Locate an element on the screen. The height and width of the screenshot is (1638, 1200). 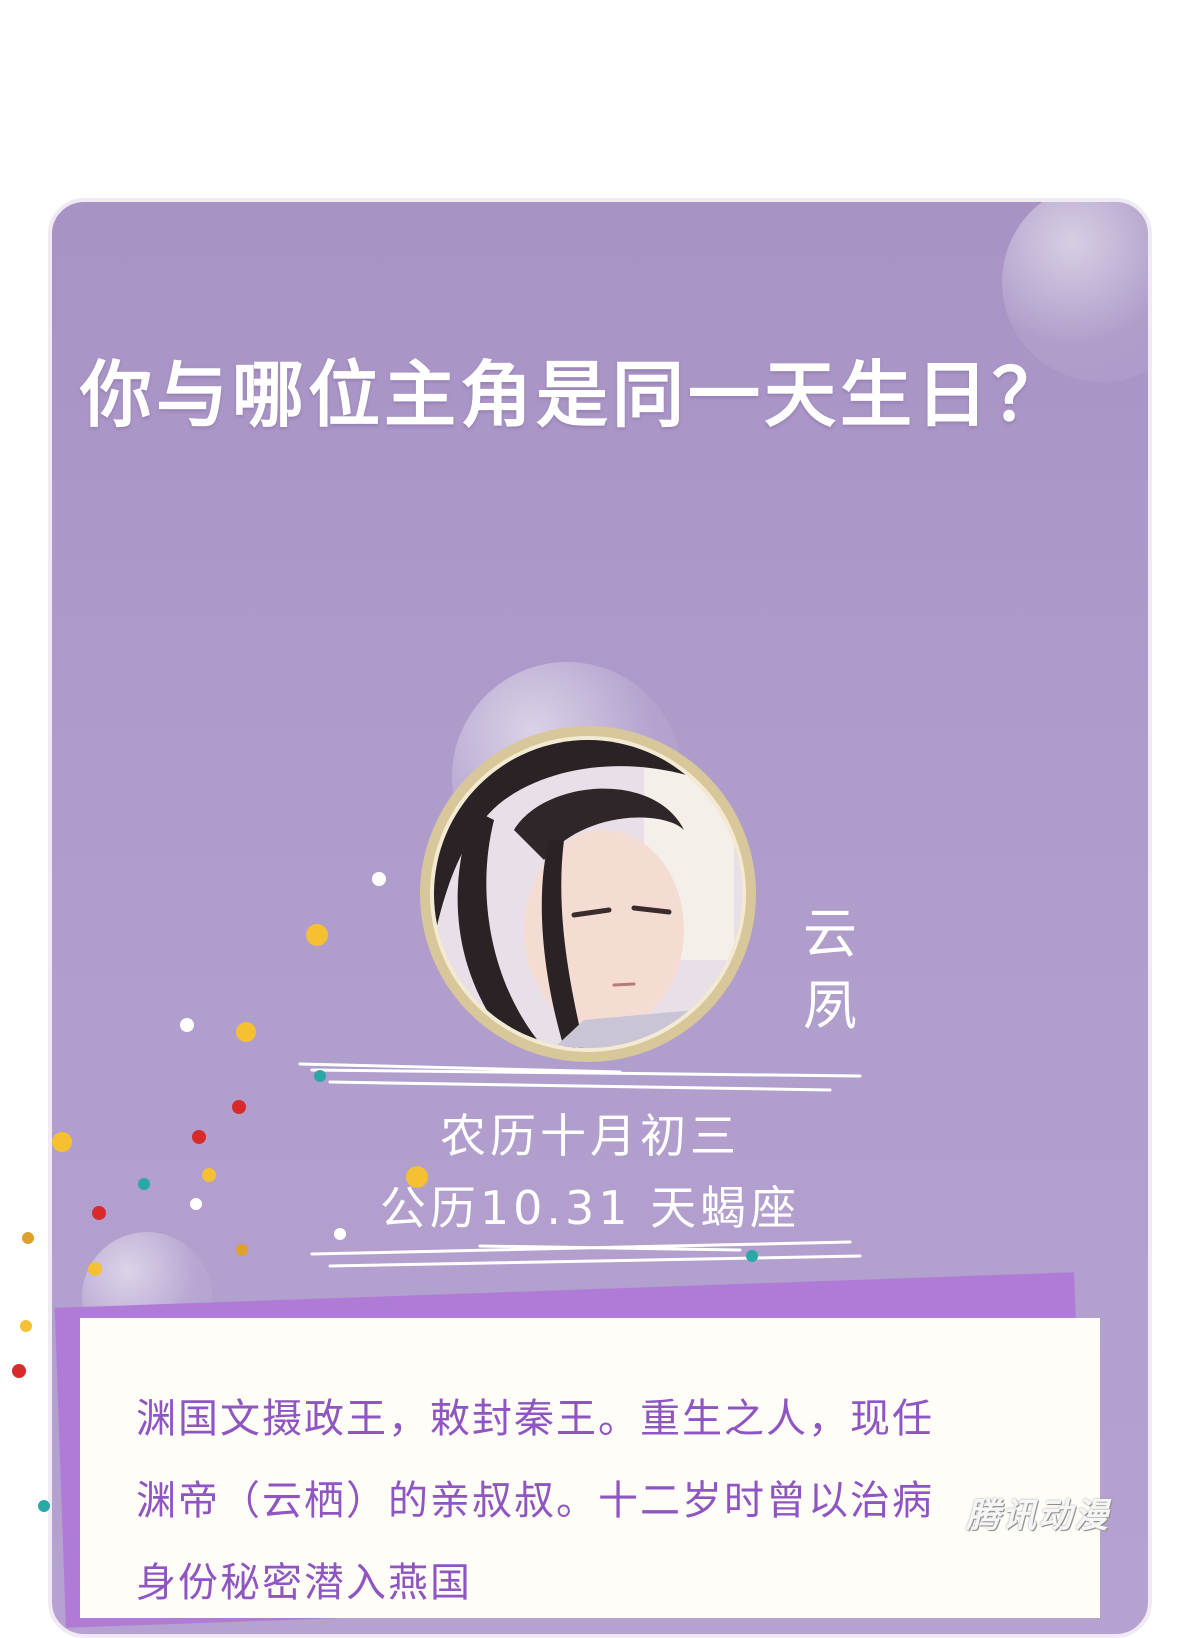
watermark: 腾讯动漫 is located at coordinates (1038, 1516).